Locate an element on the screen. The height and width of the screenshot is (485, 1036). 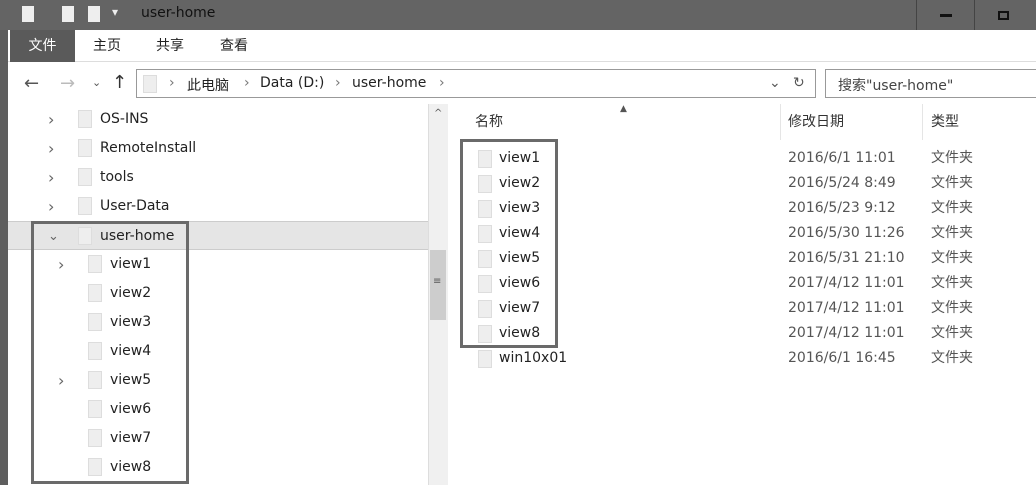
location-icon is located at coordinates (150, 84).